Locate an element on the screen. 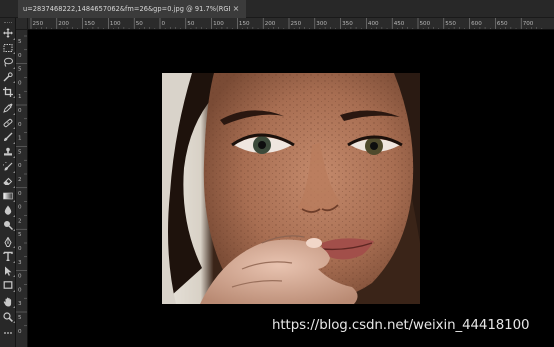 The height and width of the screenshot is (347, 554). ruler-origin is located at coordinates (22, 24).